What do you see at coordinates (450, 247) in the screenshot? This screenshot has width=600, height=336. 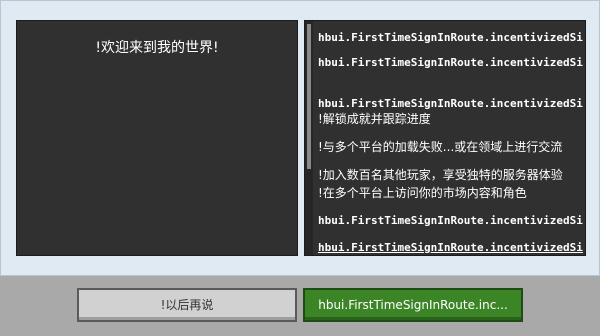 I see `benefit-link: hbui.FirstTimeSignInRoute.incentivizedSi` at bounding box center [450, 247].